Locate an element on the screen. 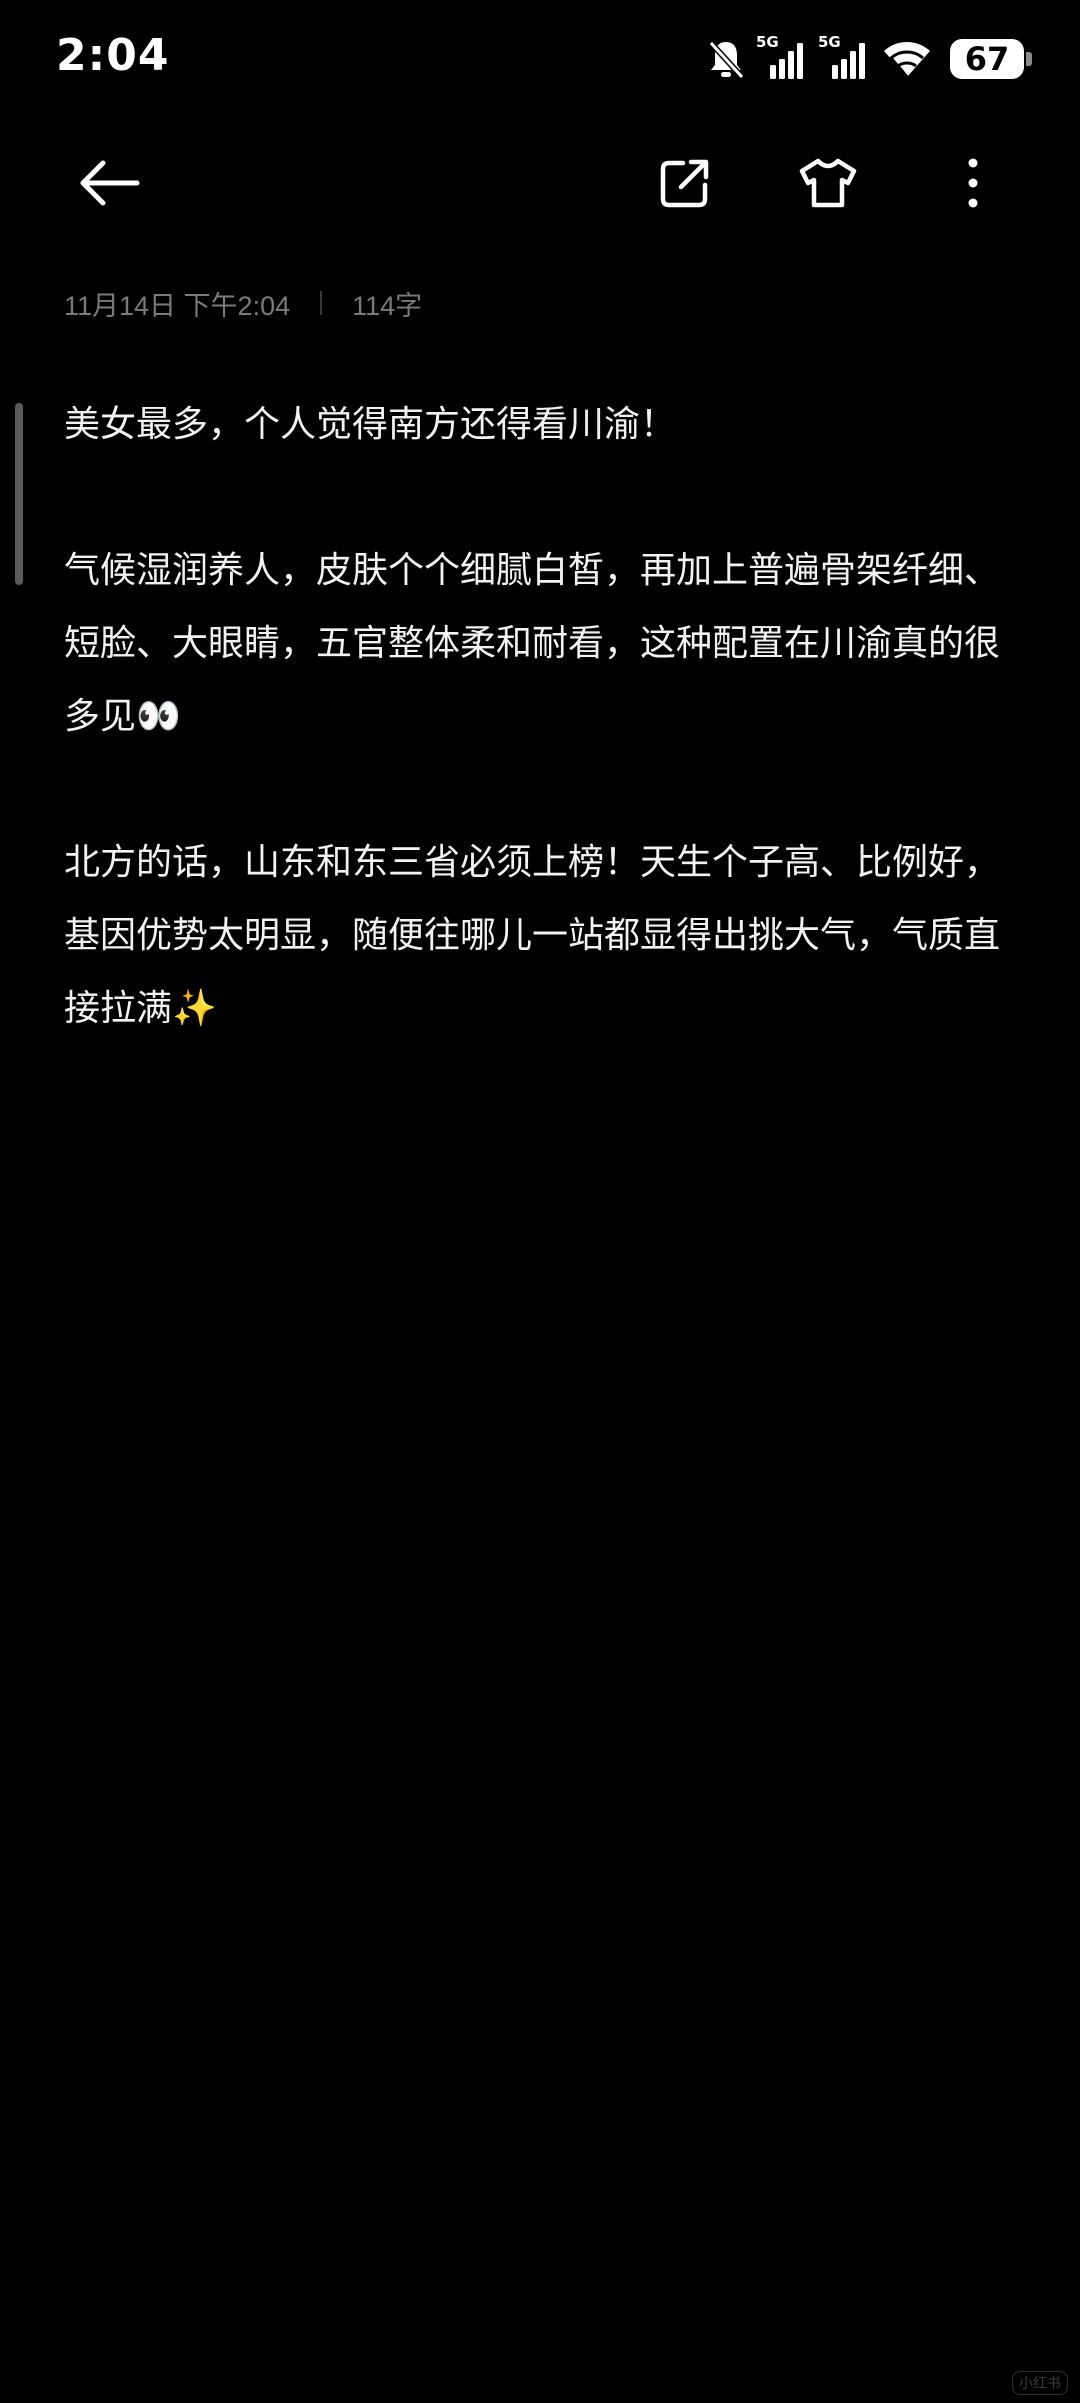  battery-icon: 67 is located at coordinates (988, 59).